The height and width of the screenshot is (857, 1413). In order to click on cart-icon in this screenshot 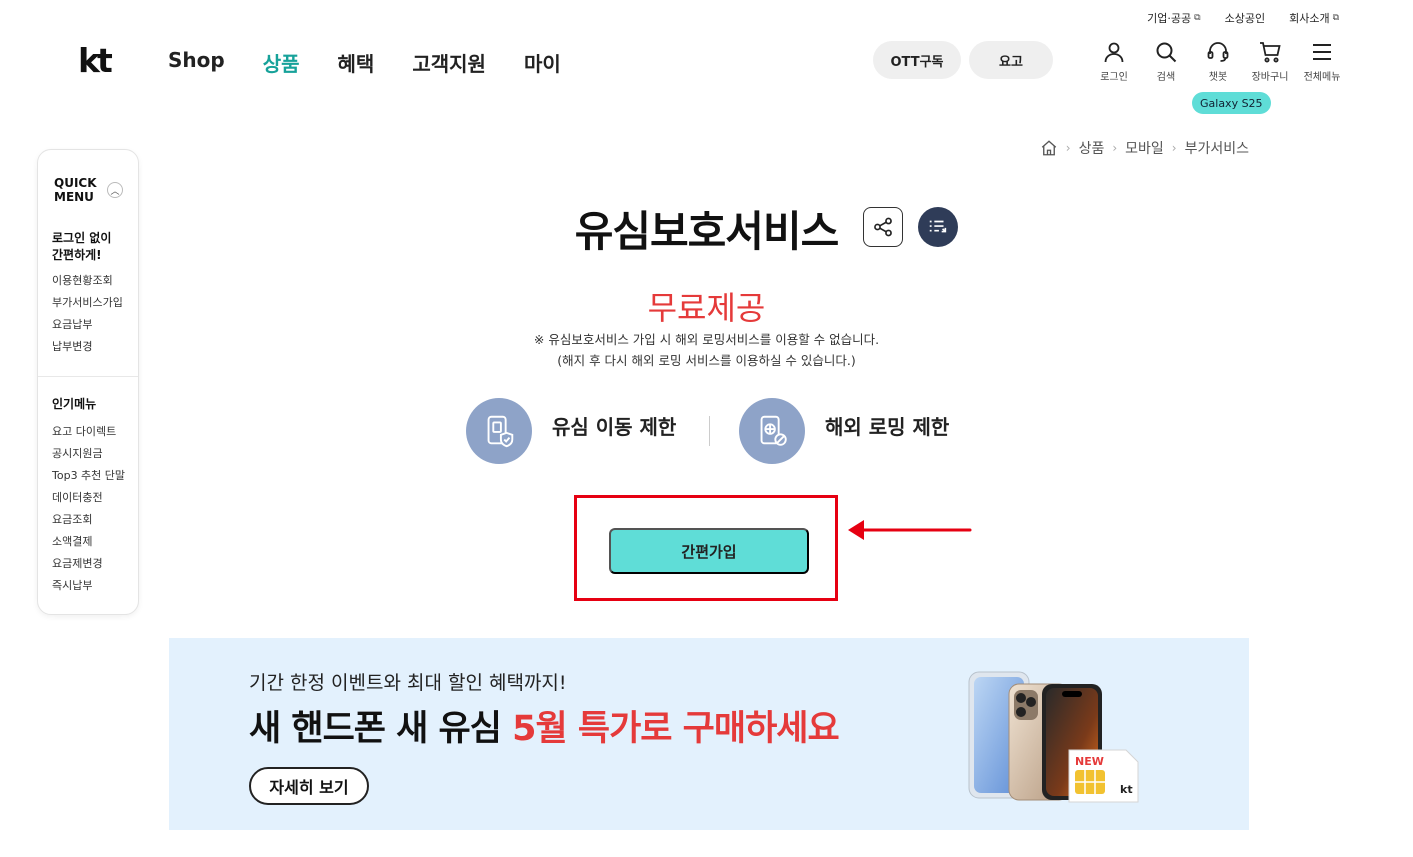, I will do `click(1270, 52)`.